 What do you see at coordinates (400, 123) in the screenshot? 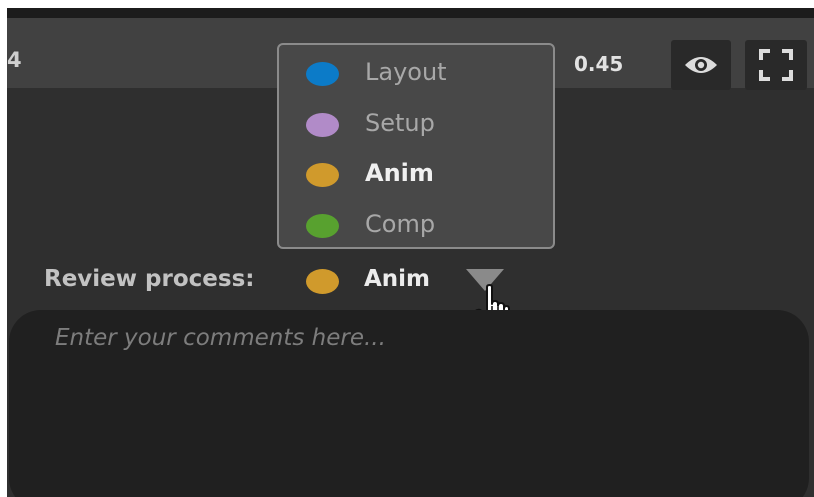
I see `option-label: Setup` at bounding box center [400, 123].